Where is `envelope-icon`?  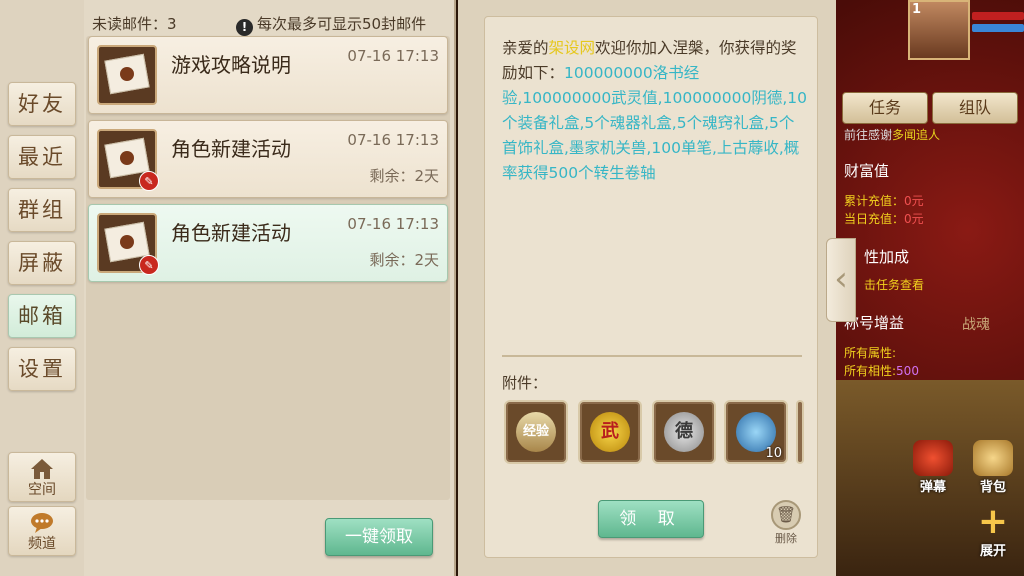 envelope-icon is located at coordinates (127, 75).